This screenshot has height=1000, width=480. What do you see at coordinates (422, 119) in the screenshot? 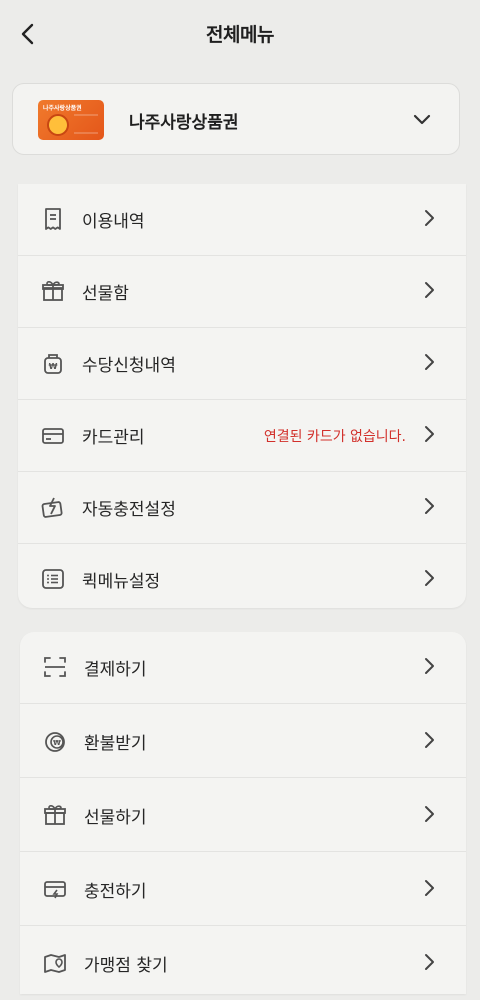
I see `chevron-down-icon` at bounding box center [422, 119].